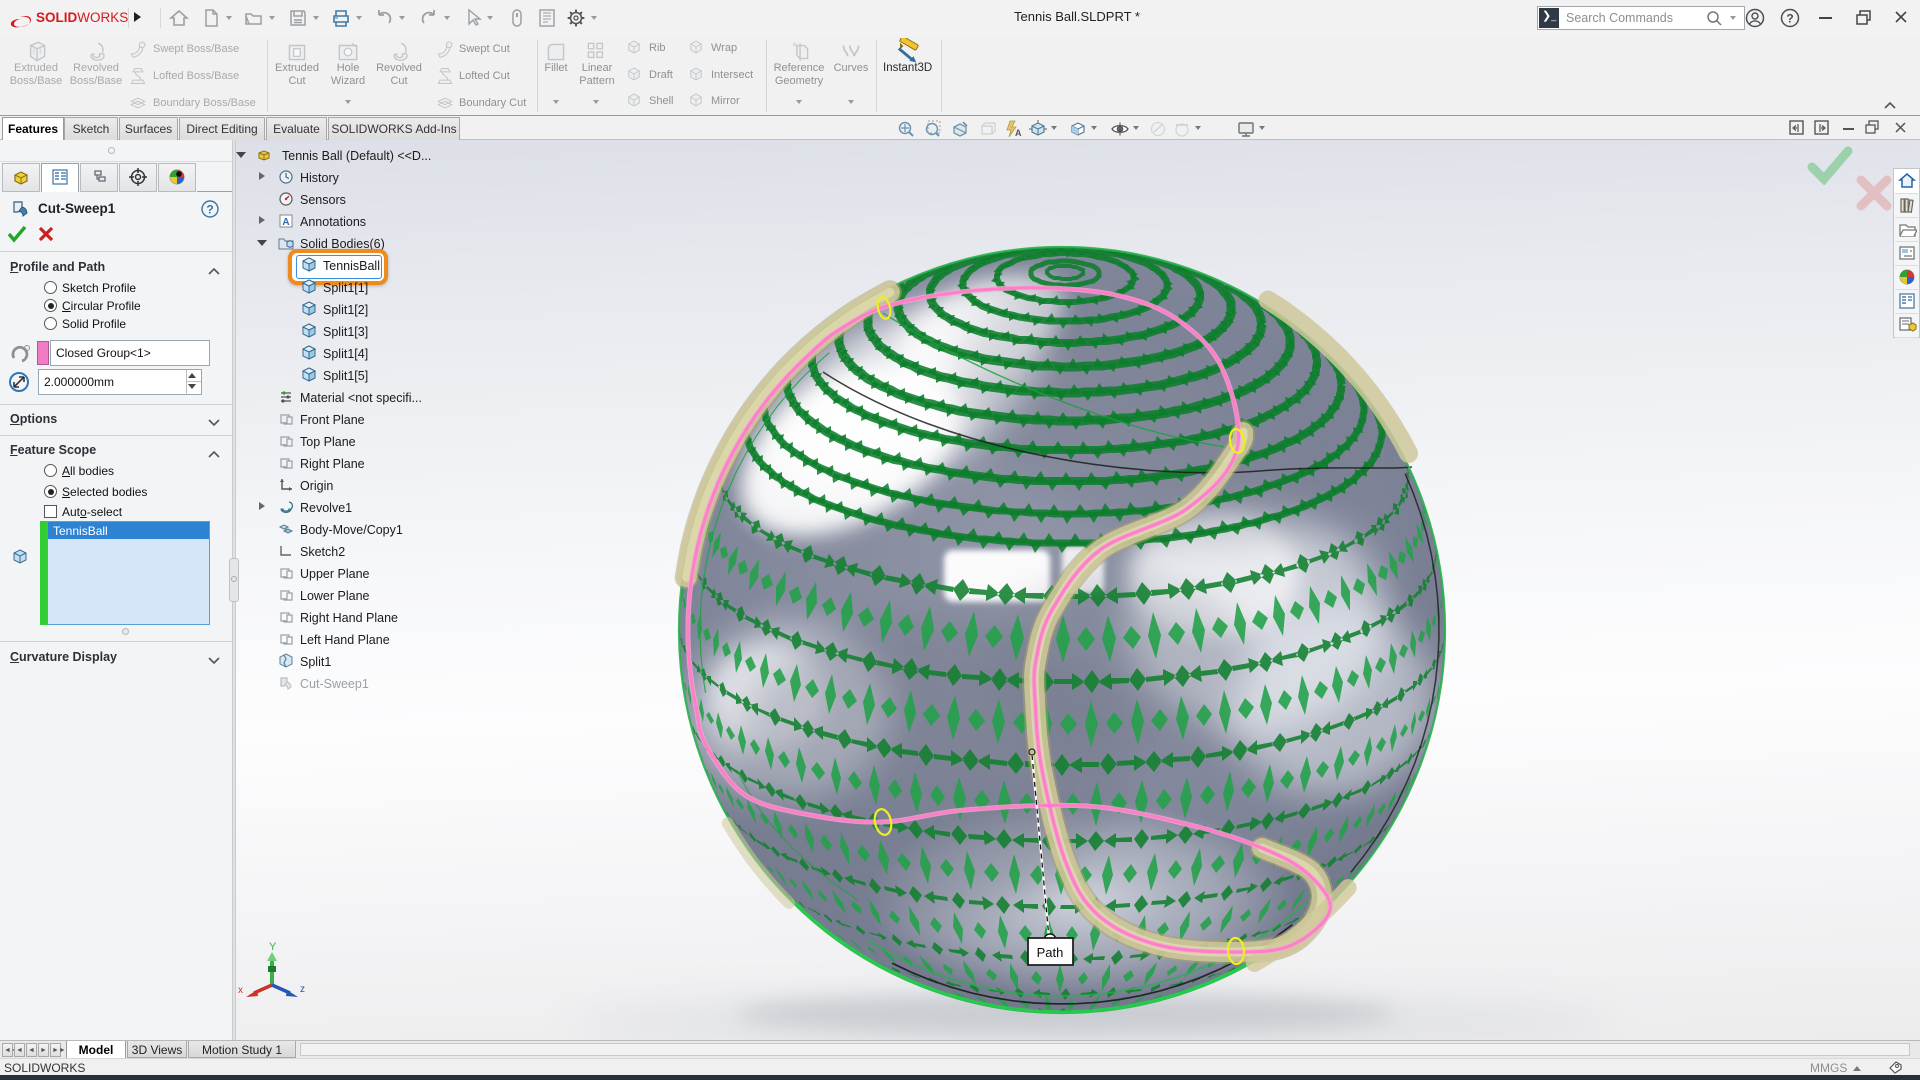 This screenshot has width=1920, height=1080. I want to click on svg-text: Path, so click(1050, 952).